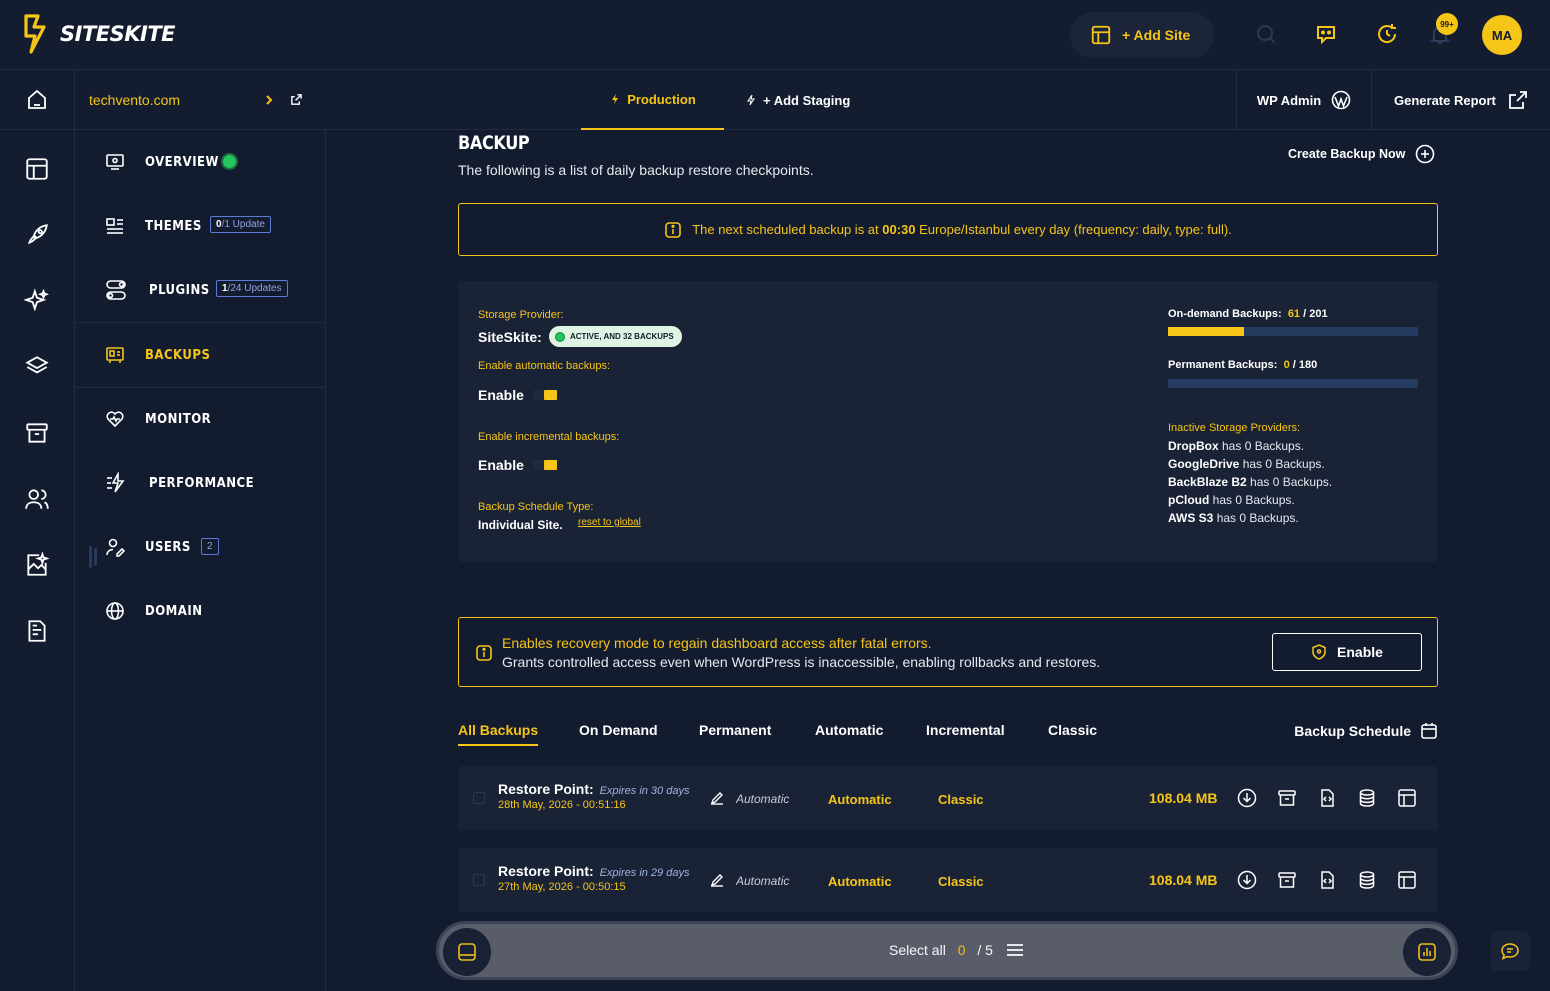 The image size is (1550, 991). What do you see at coordinates (609, 522) in the screenshot?
I see `reset-to-global-link: reset to global` at bounding box center [609, 522].